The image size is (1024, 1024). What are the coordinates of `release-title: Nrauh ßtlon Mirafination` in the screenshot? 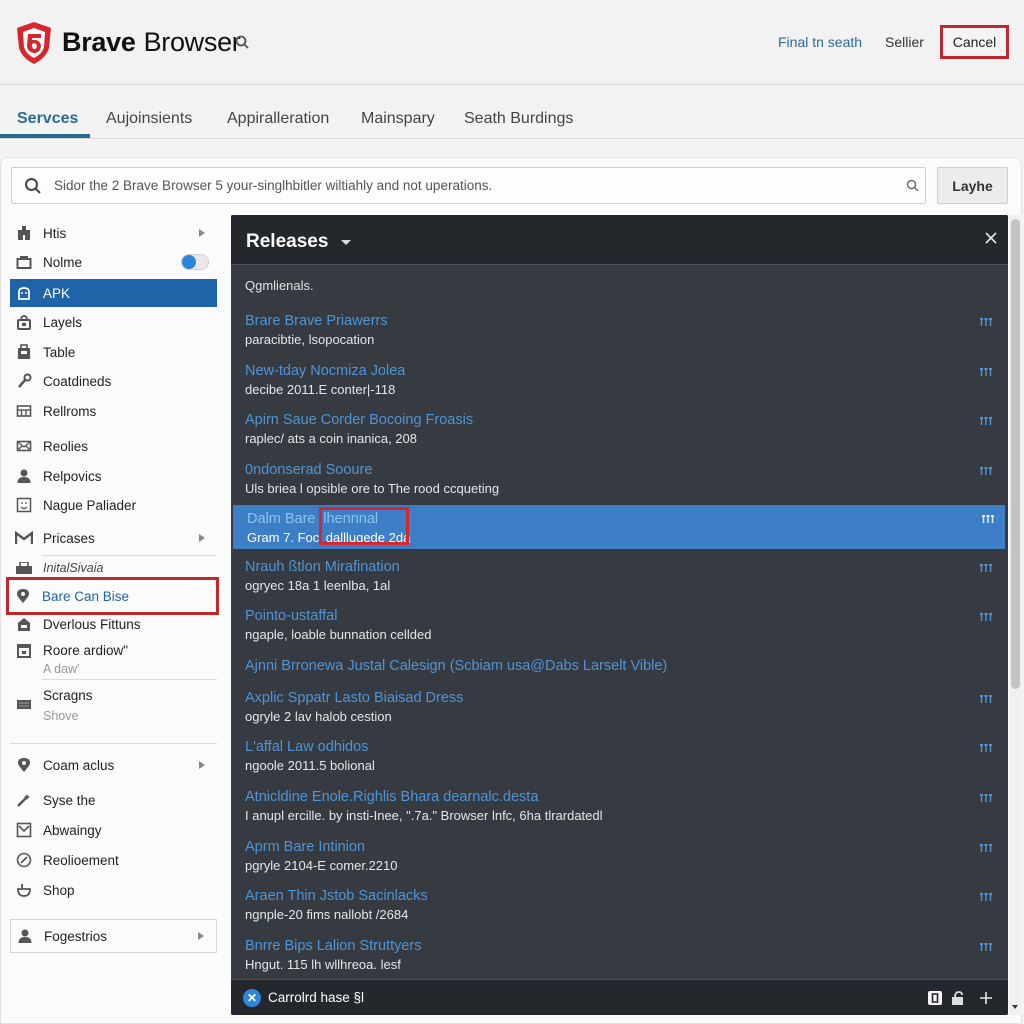 It's located at (322, 567).